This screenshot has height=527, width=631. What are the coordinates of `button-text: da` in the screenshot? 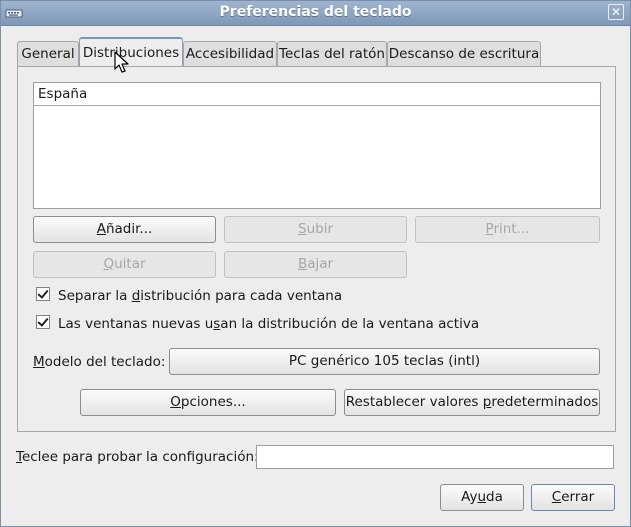 It's located at (494, 497).